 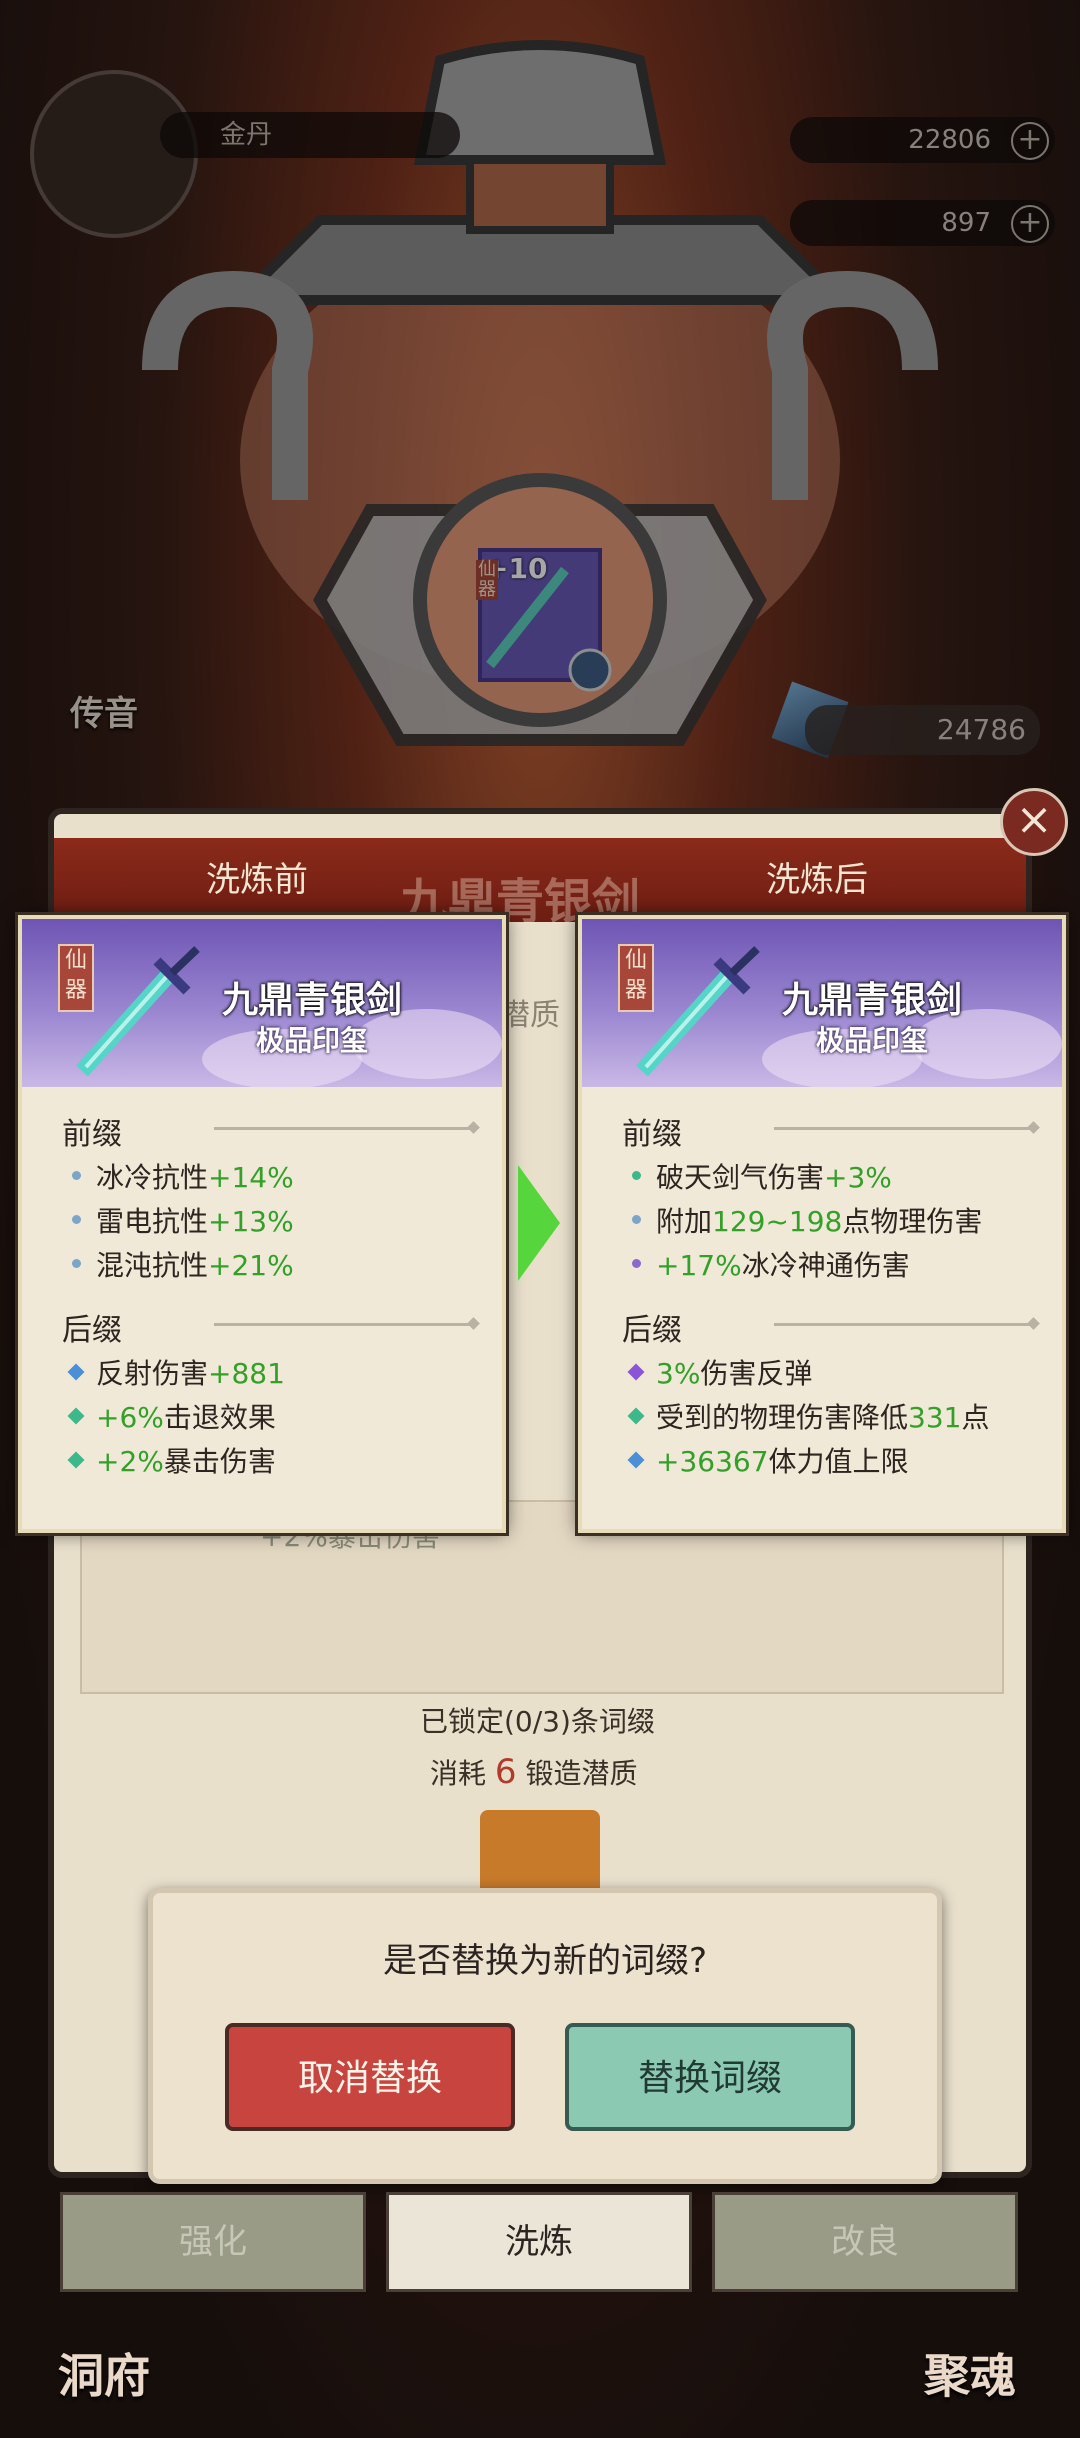 I want to click on affix-row: 3%伤害反弹, so click(x=734, y=1373).